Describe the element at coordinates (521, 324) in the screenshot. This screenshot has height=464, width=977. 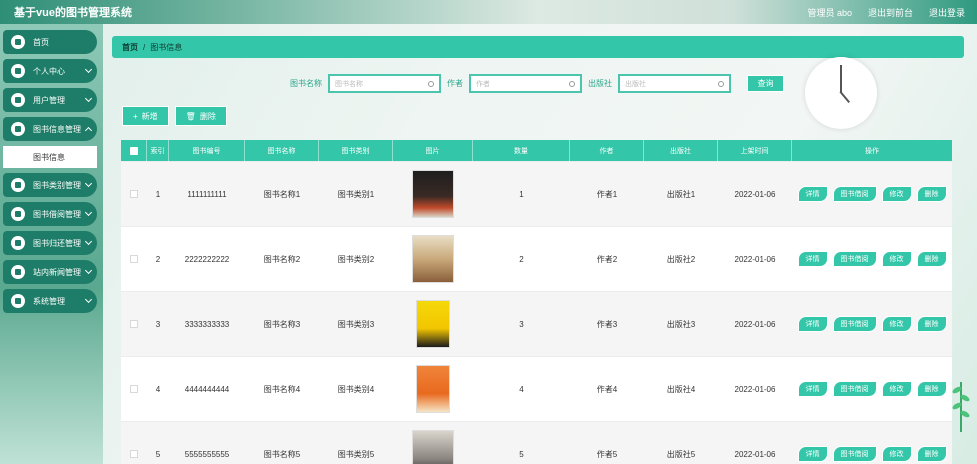
I see `row-quantity: 3` at that location.